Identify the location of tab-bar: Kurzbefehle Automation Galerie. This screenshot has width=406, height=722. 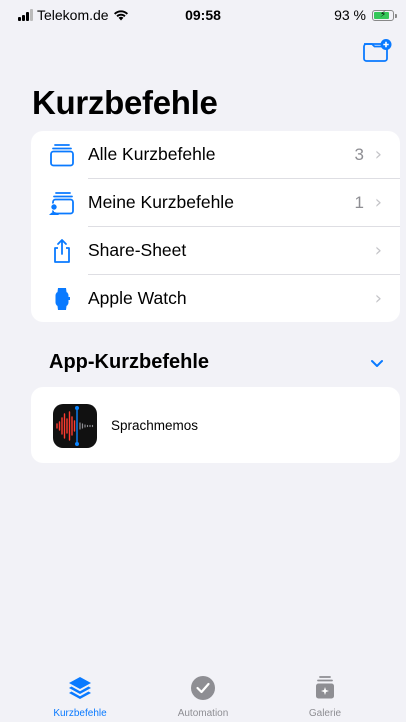
(203, 697).